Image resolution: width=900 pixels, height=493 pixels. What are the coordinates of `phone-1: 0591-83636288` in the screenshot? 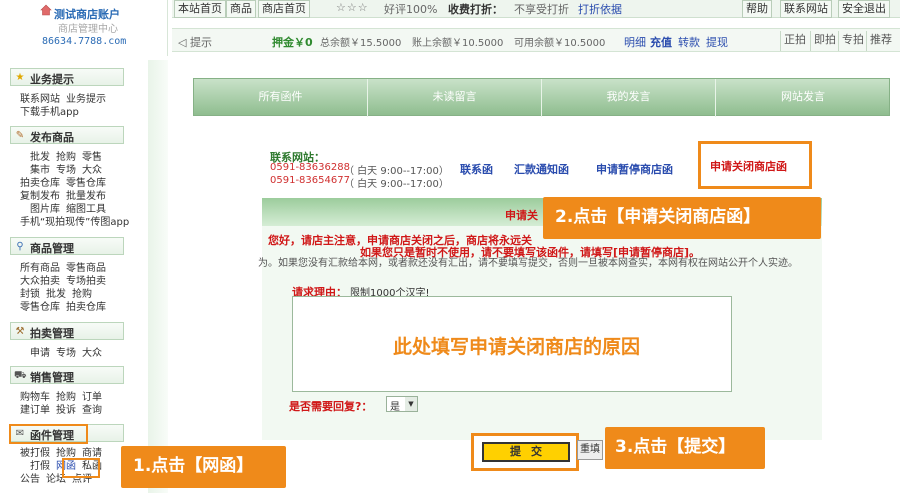 It's located at (310, 167).